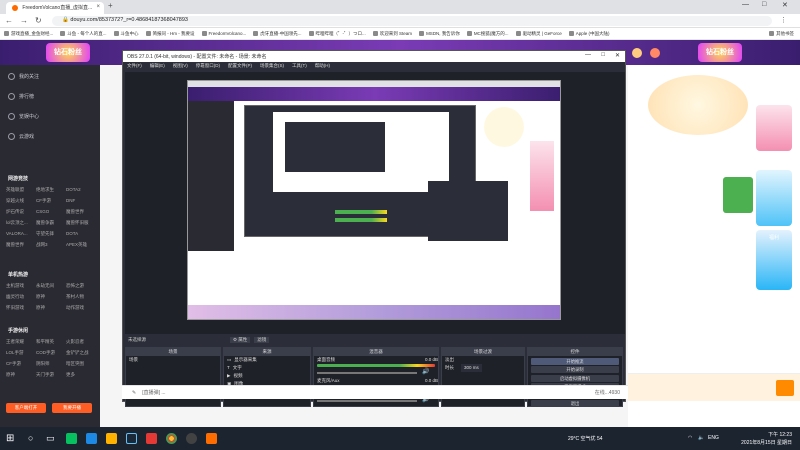  What do you see at coordinates (322, 66) in the screenshot?
I see `menu-help: 帮助(H)` at bounding box center [322, 66].